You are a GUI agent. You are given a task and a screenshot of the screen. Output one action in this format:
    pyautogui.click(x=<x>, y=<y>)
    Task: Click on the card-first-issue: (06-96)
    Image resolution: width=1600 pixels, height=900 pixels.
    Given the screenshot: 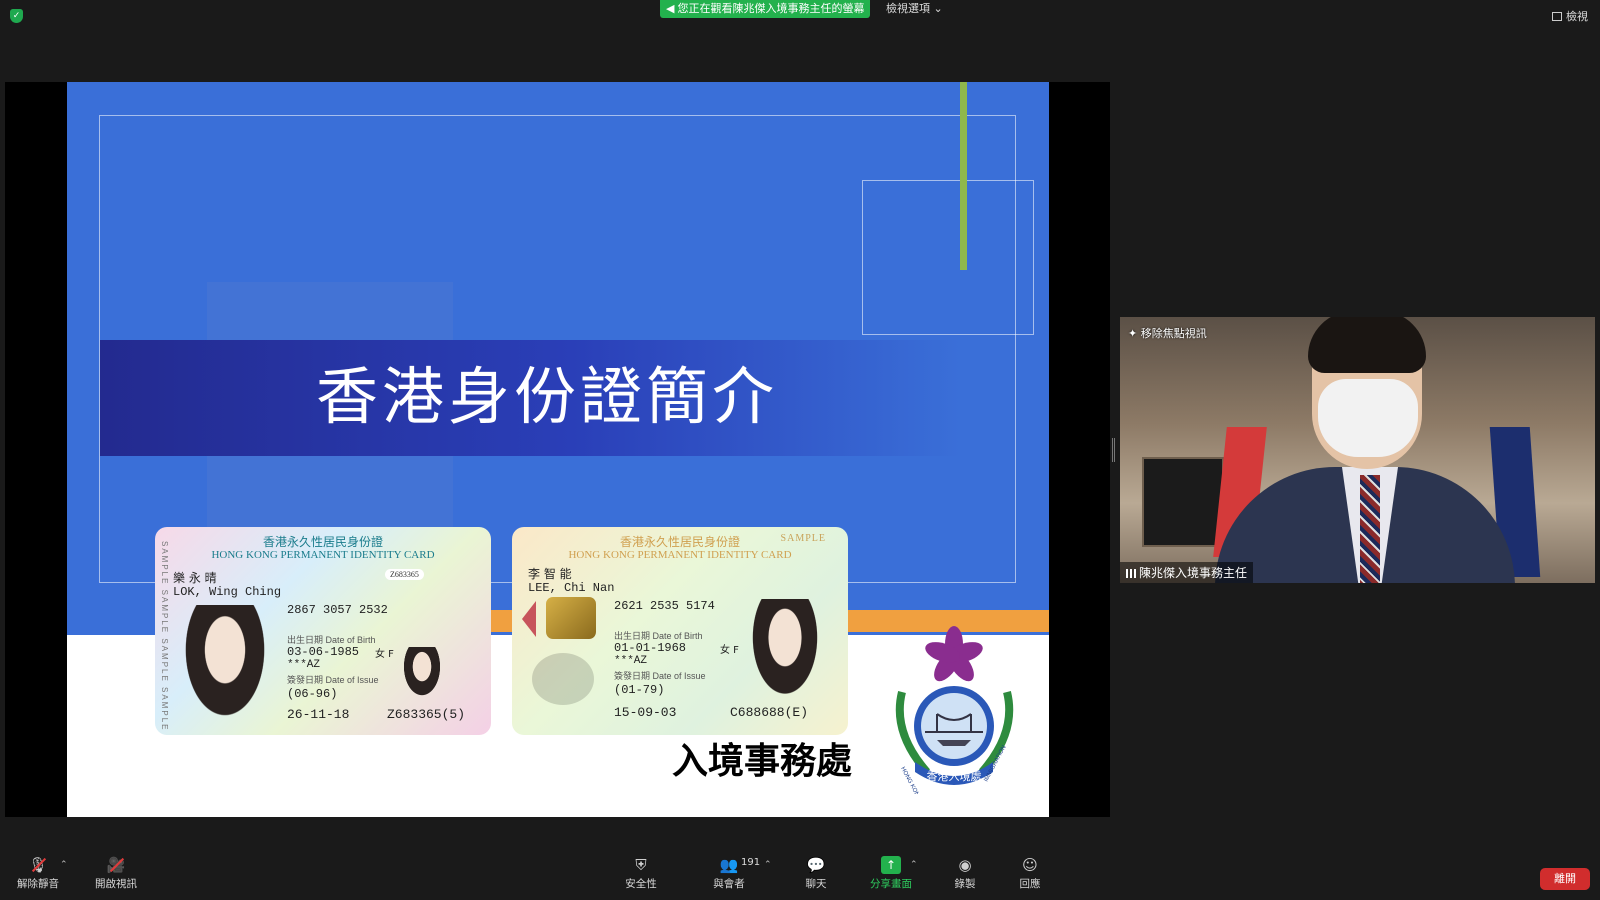 What is the action you would take?
    pyautogui.click(x=312, y=694)
    